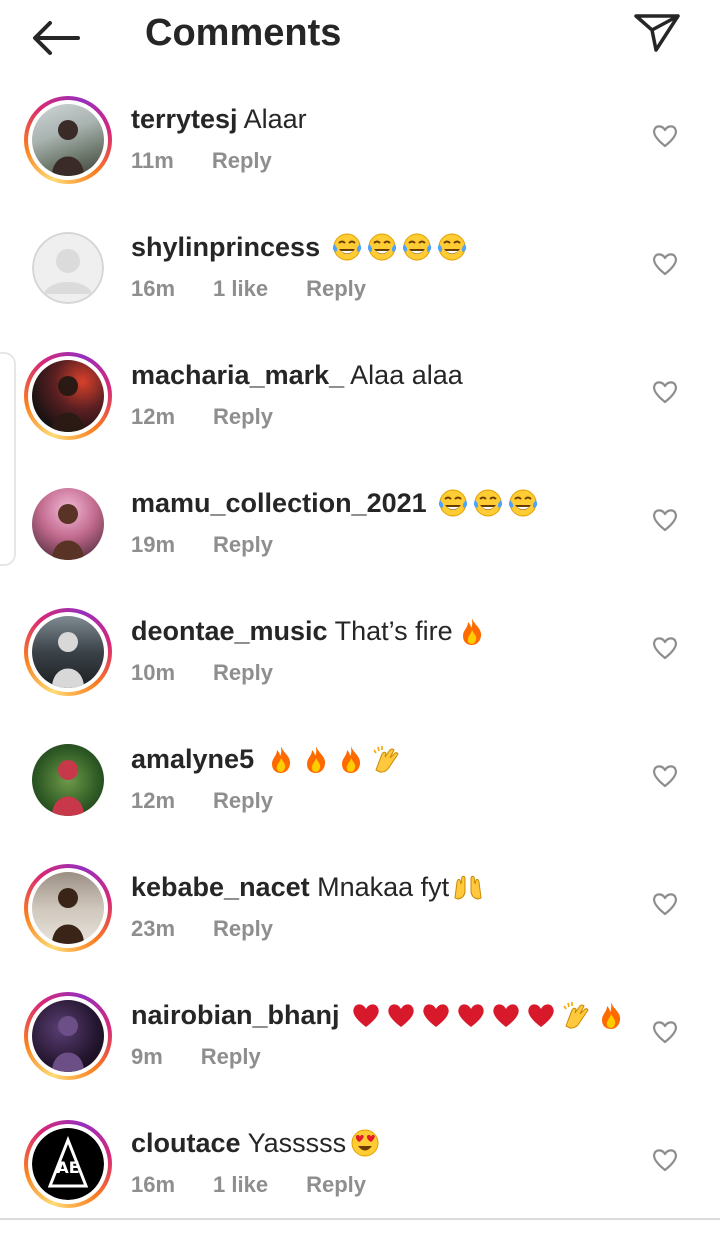  What do you see at coordinates (147, 1056) in the screenshot?
I see `comment-time: 9m` at bounding box center [147, 1056].